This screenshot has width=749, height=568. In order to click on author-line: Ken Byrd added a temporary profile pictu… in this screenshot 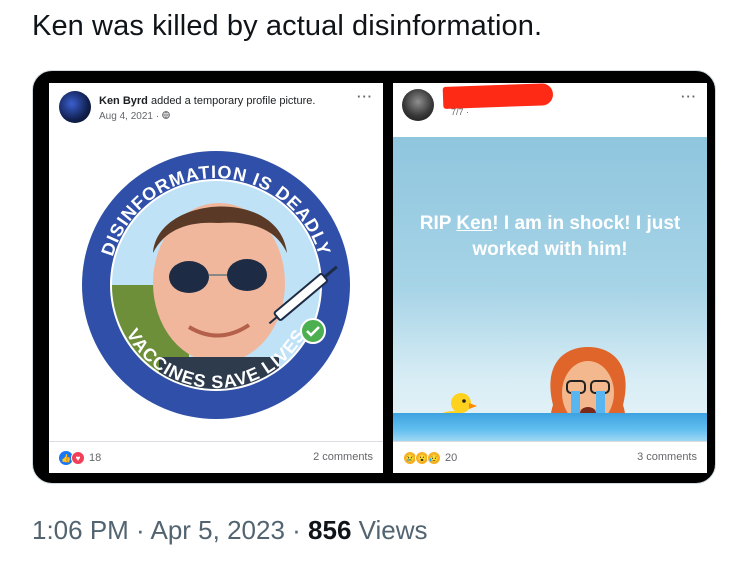, I will do `click(207, 101)`.